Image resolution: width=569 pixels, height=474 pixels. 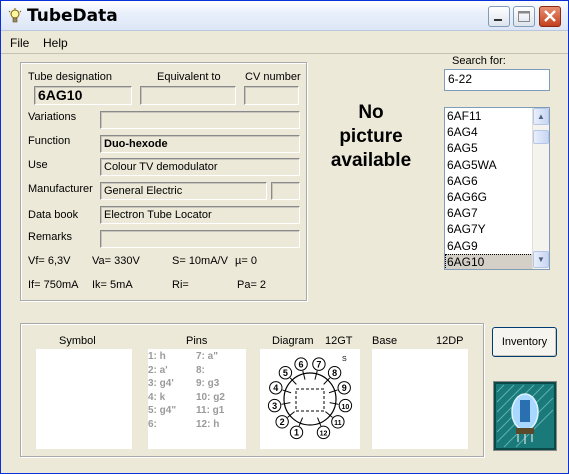 I want to click on pin-entry: 8:, so click(x=200, y=370).